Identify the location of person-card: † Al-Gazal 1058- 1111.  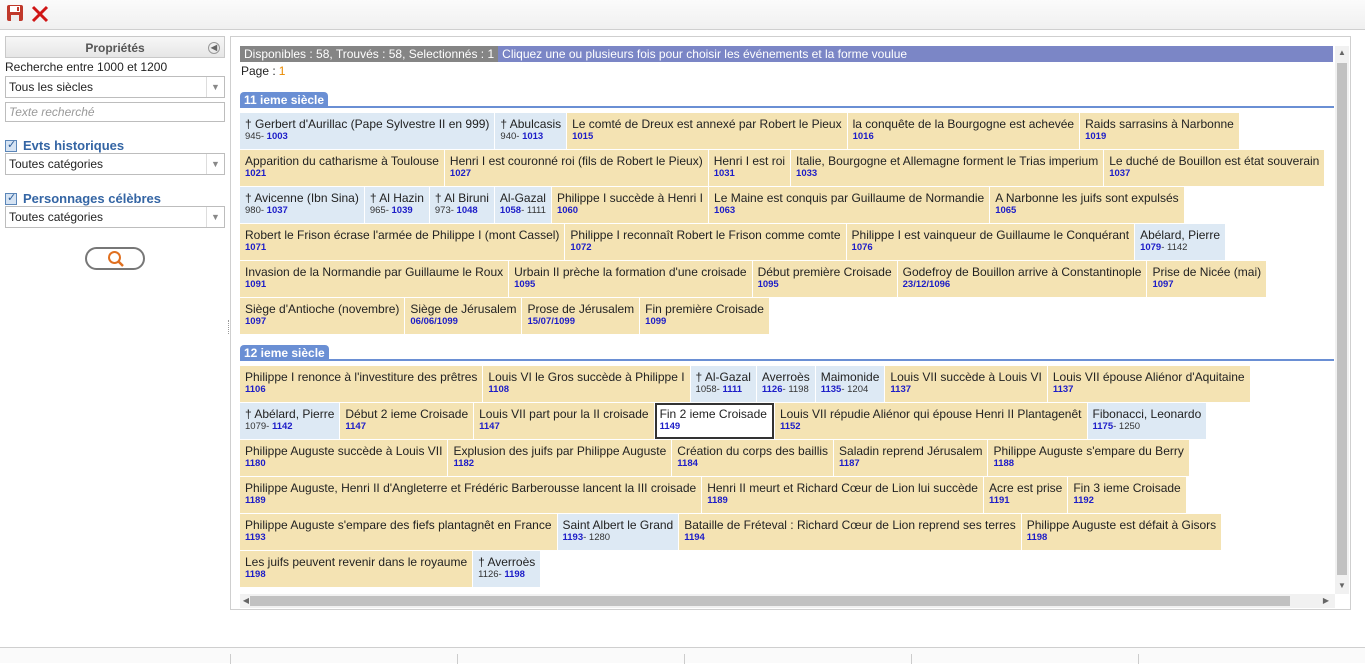
(723, 384).